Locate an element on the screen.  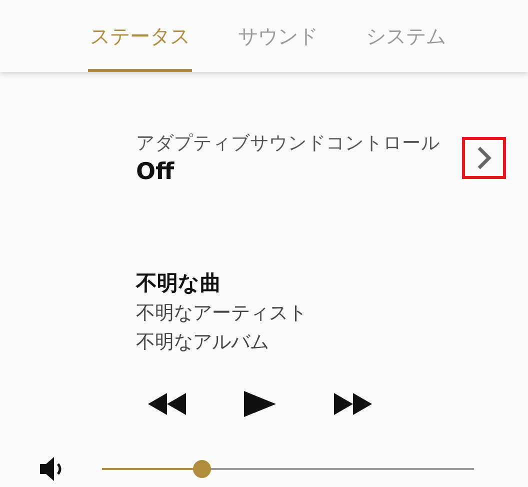
track-title: 不明な曲 is located at coordinates (179, 283).